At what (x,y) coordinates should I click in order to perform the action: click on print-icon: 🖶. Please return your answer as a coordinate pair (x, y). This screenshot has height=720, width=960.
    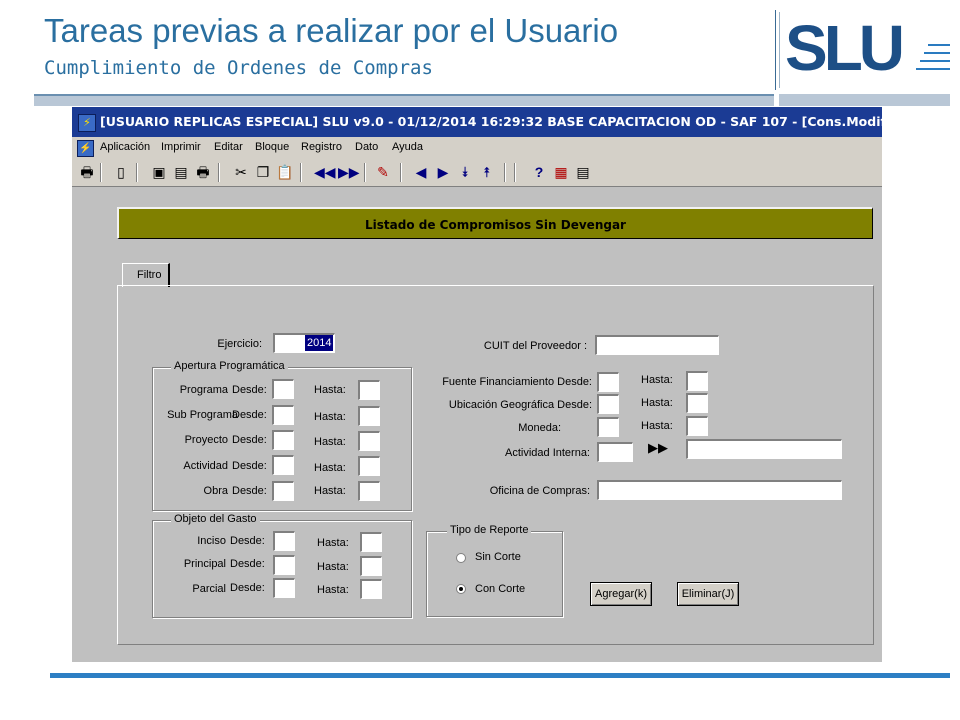
    Looking at the image, I should click on (87, 172).